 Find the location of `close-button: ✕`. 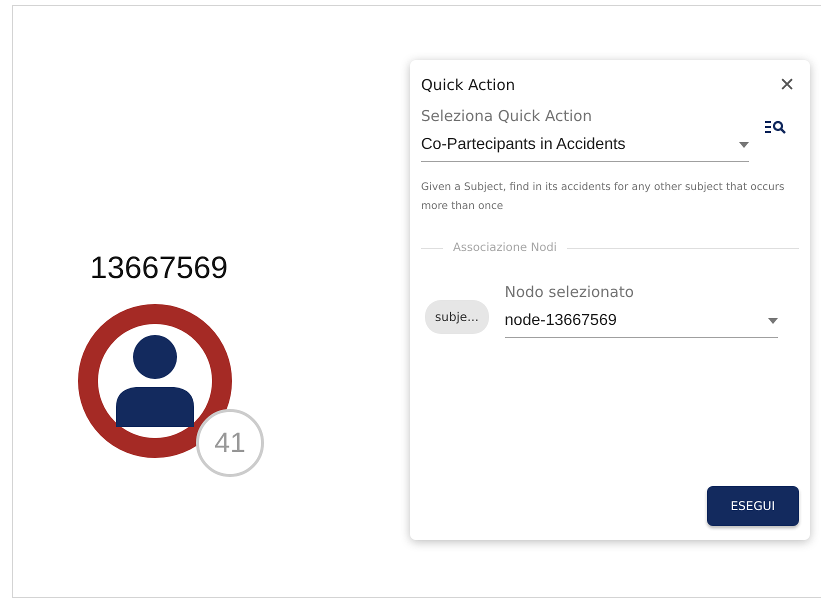

close-button: ✕ is located at coordinates (787, 85).